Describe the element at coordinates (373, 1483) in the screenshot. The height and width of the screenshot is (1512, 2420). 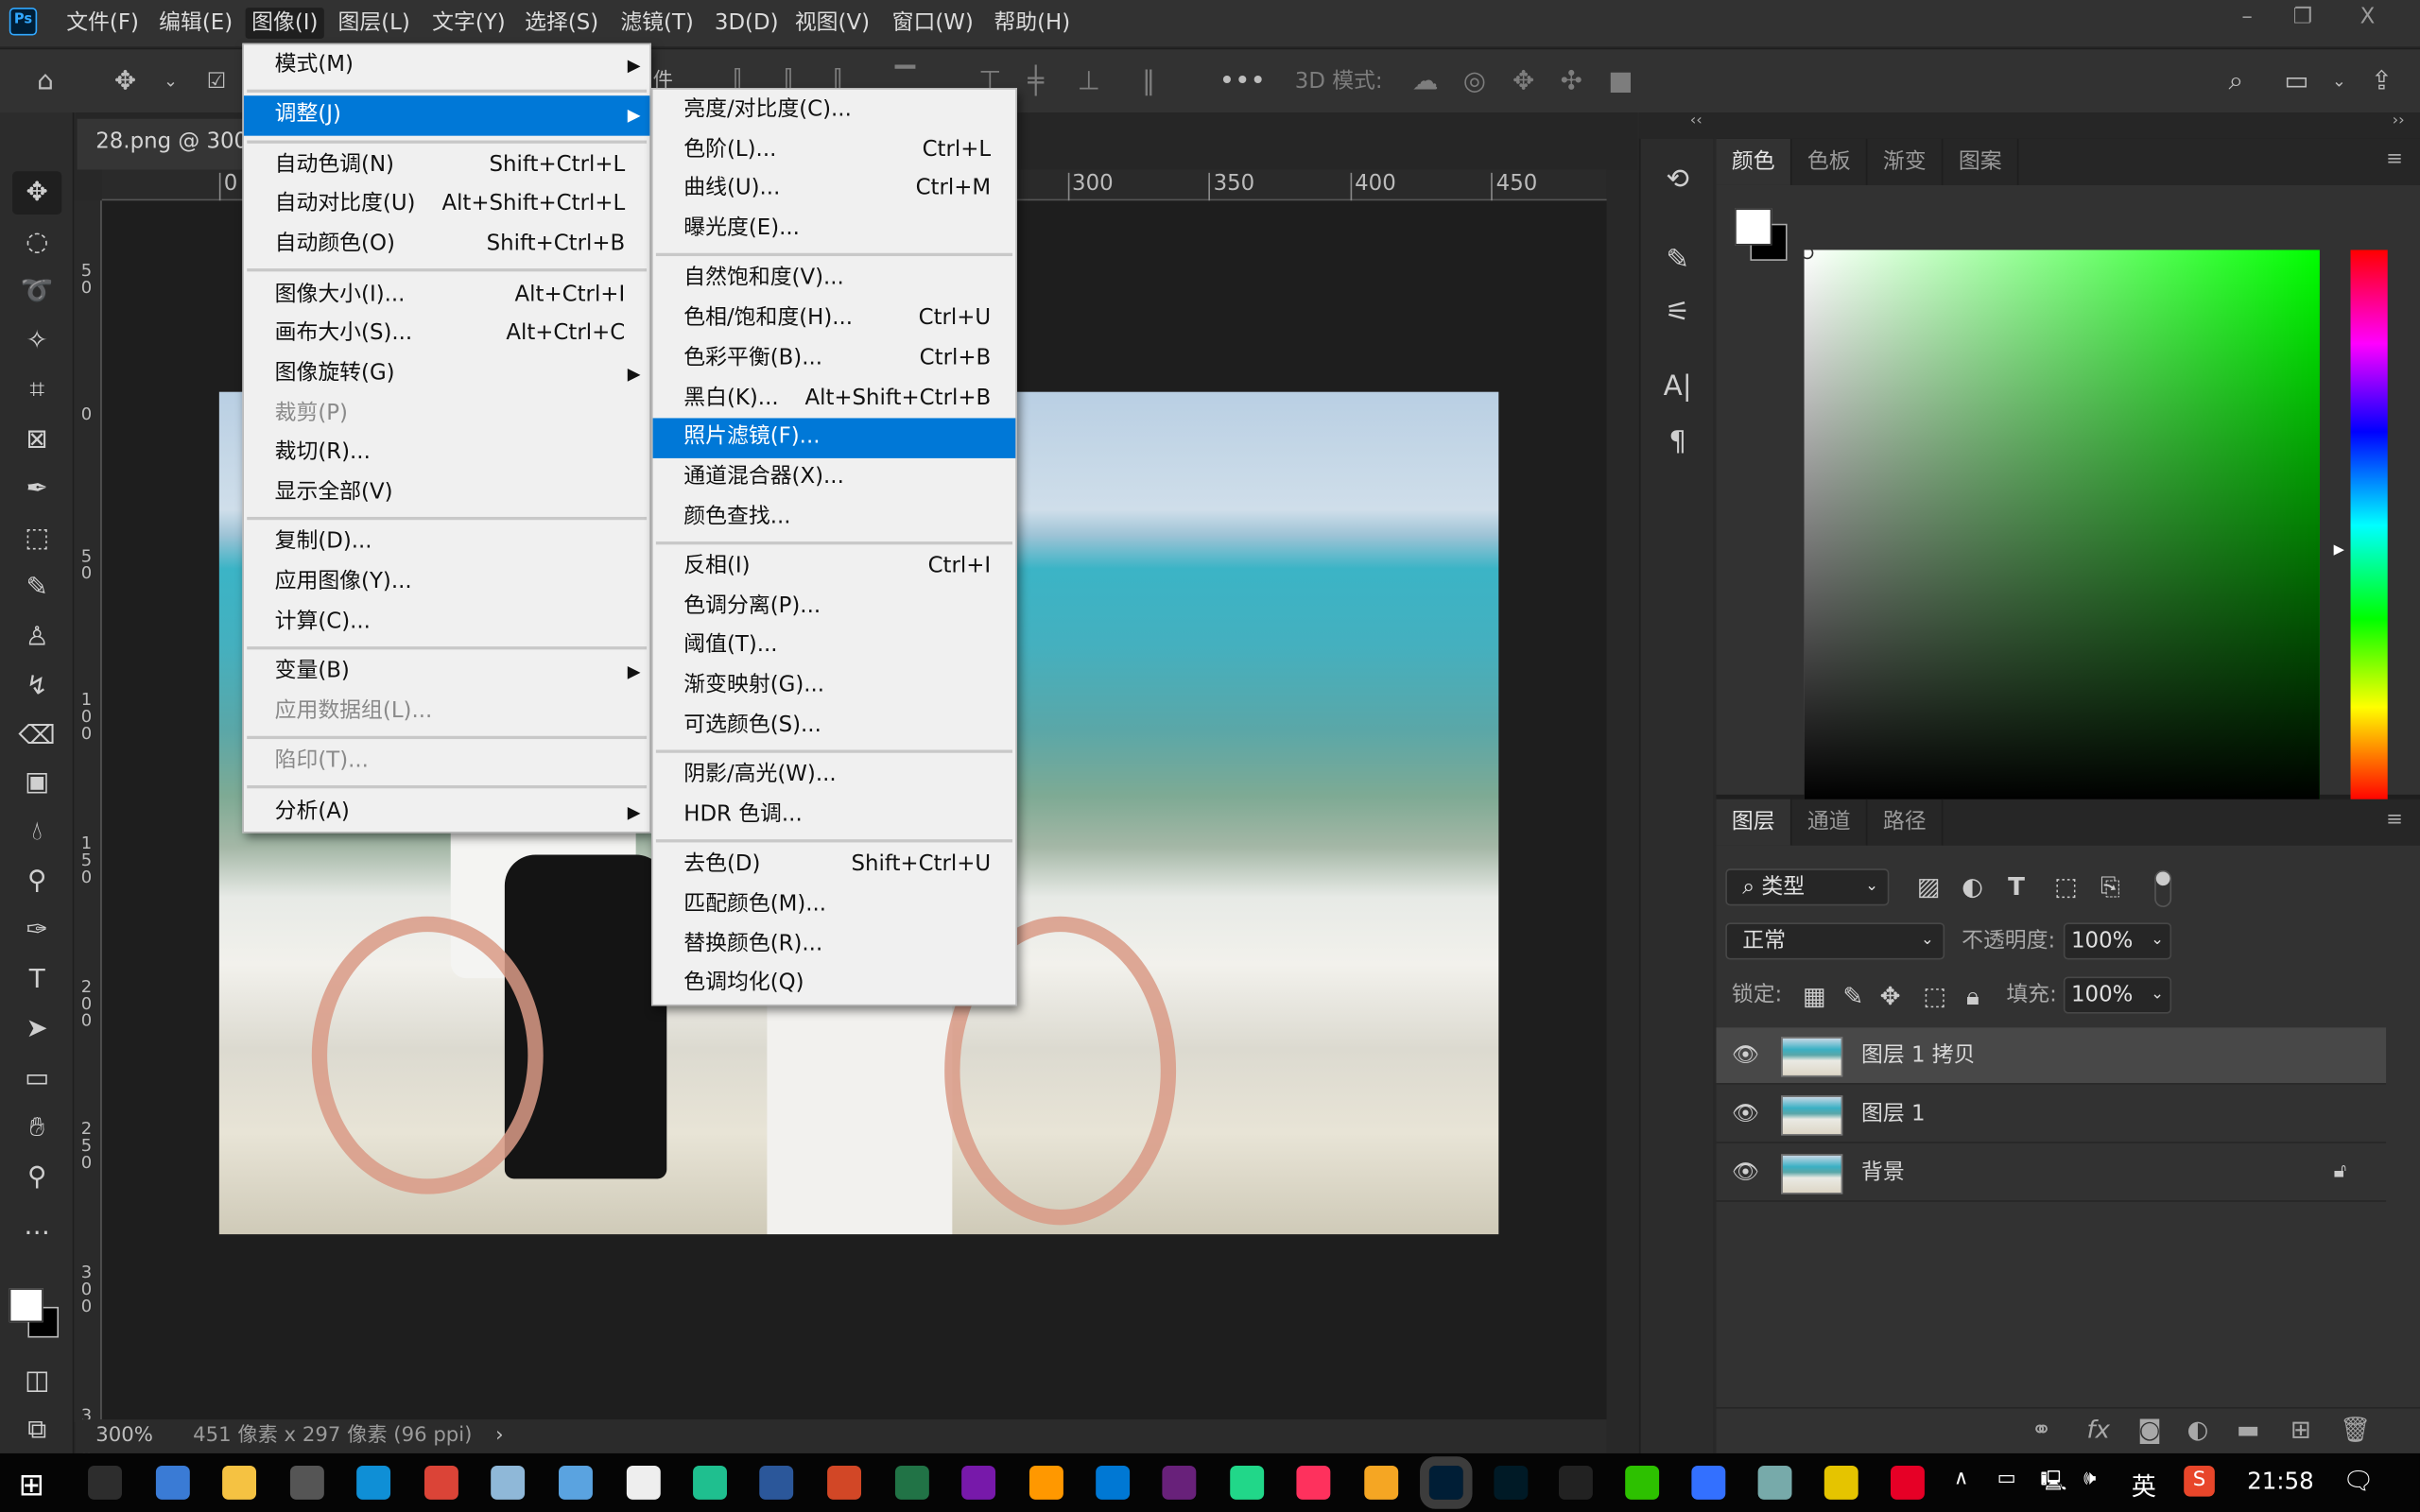
I see `taskbar-edge-icon` at that location.